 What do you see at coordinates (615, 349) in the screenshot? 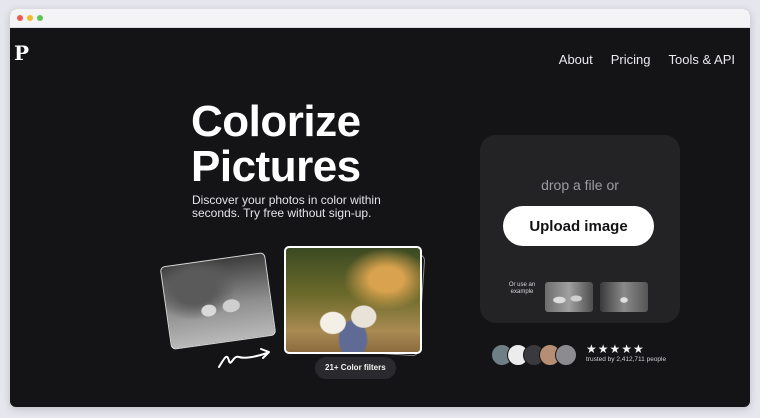
I see `rating-stars-icon: ★★★★★` at bounding box center [615, 349].